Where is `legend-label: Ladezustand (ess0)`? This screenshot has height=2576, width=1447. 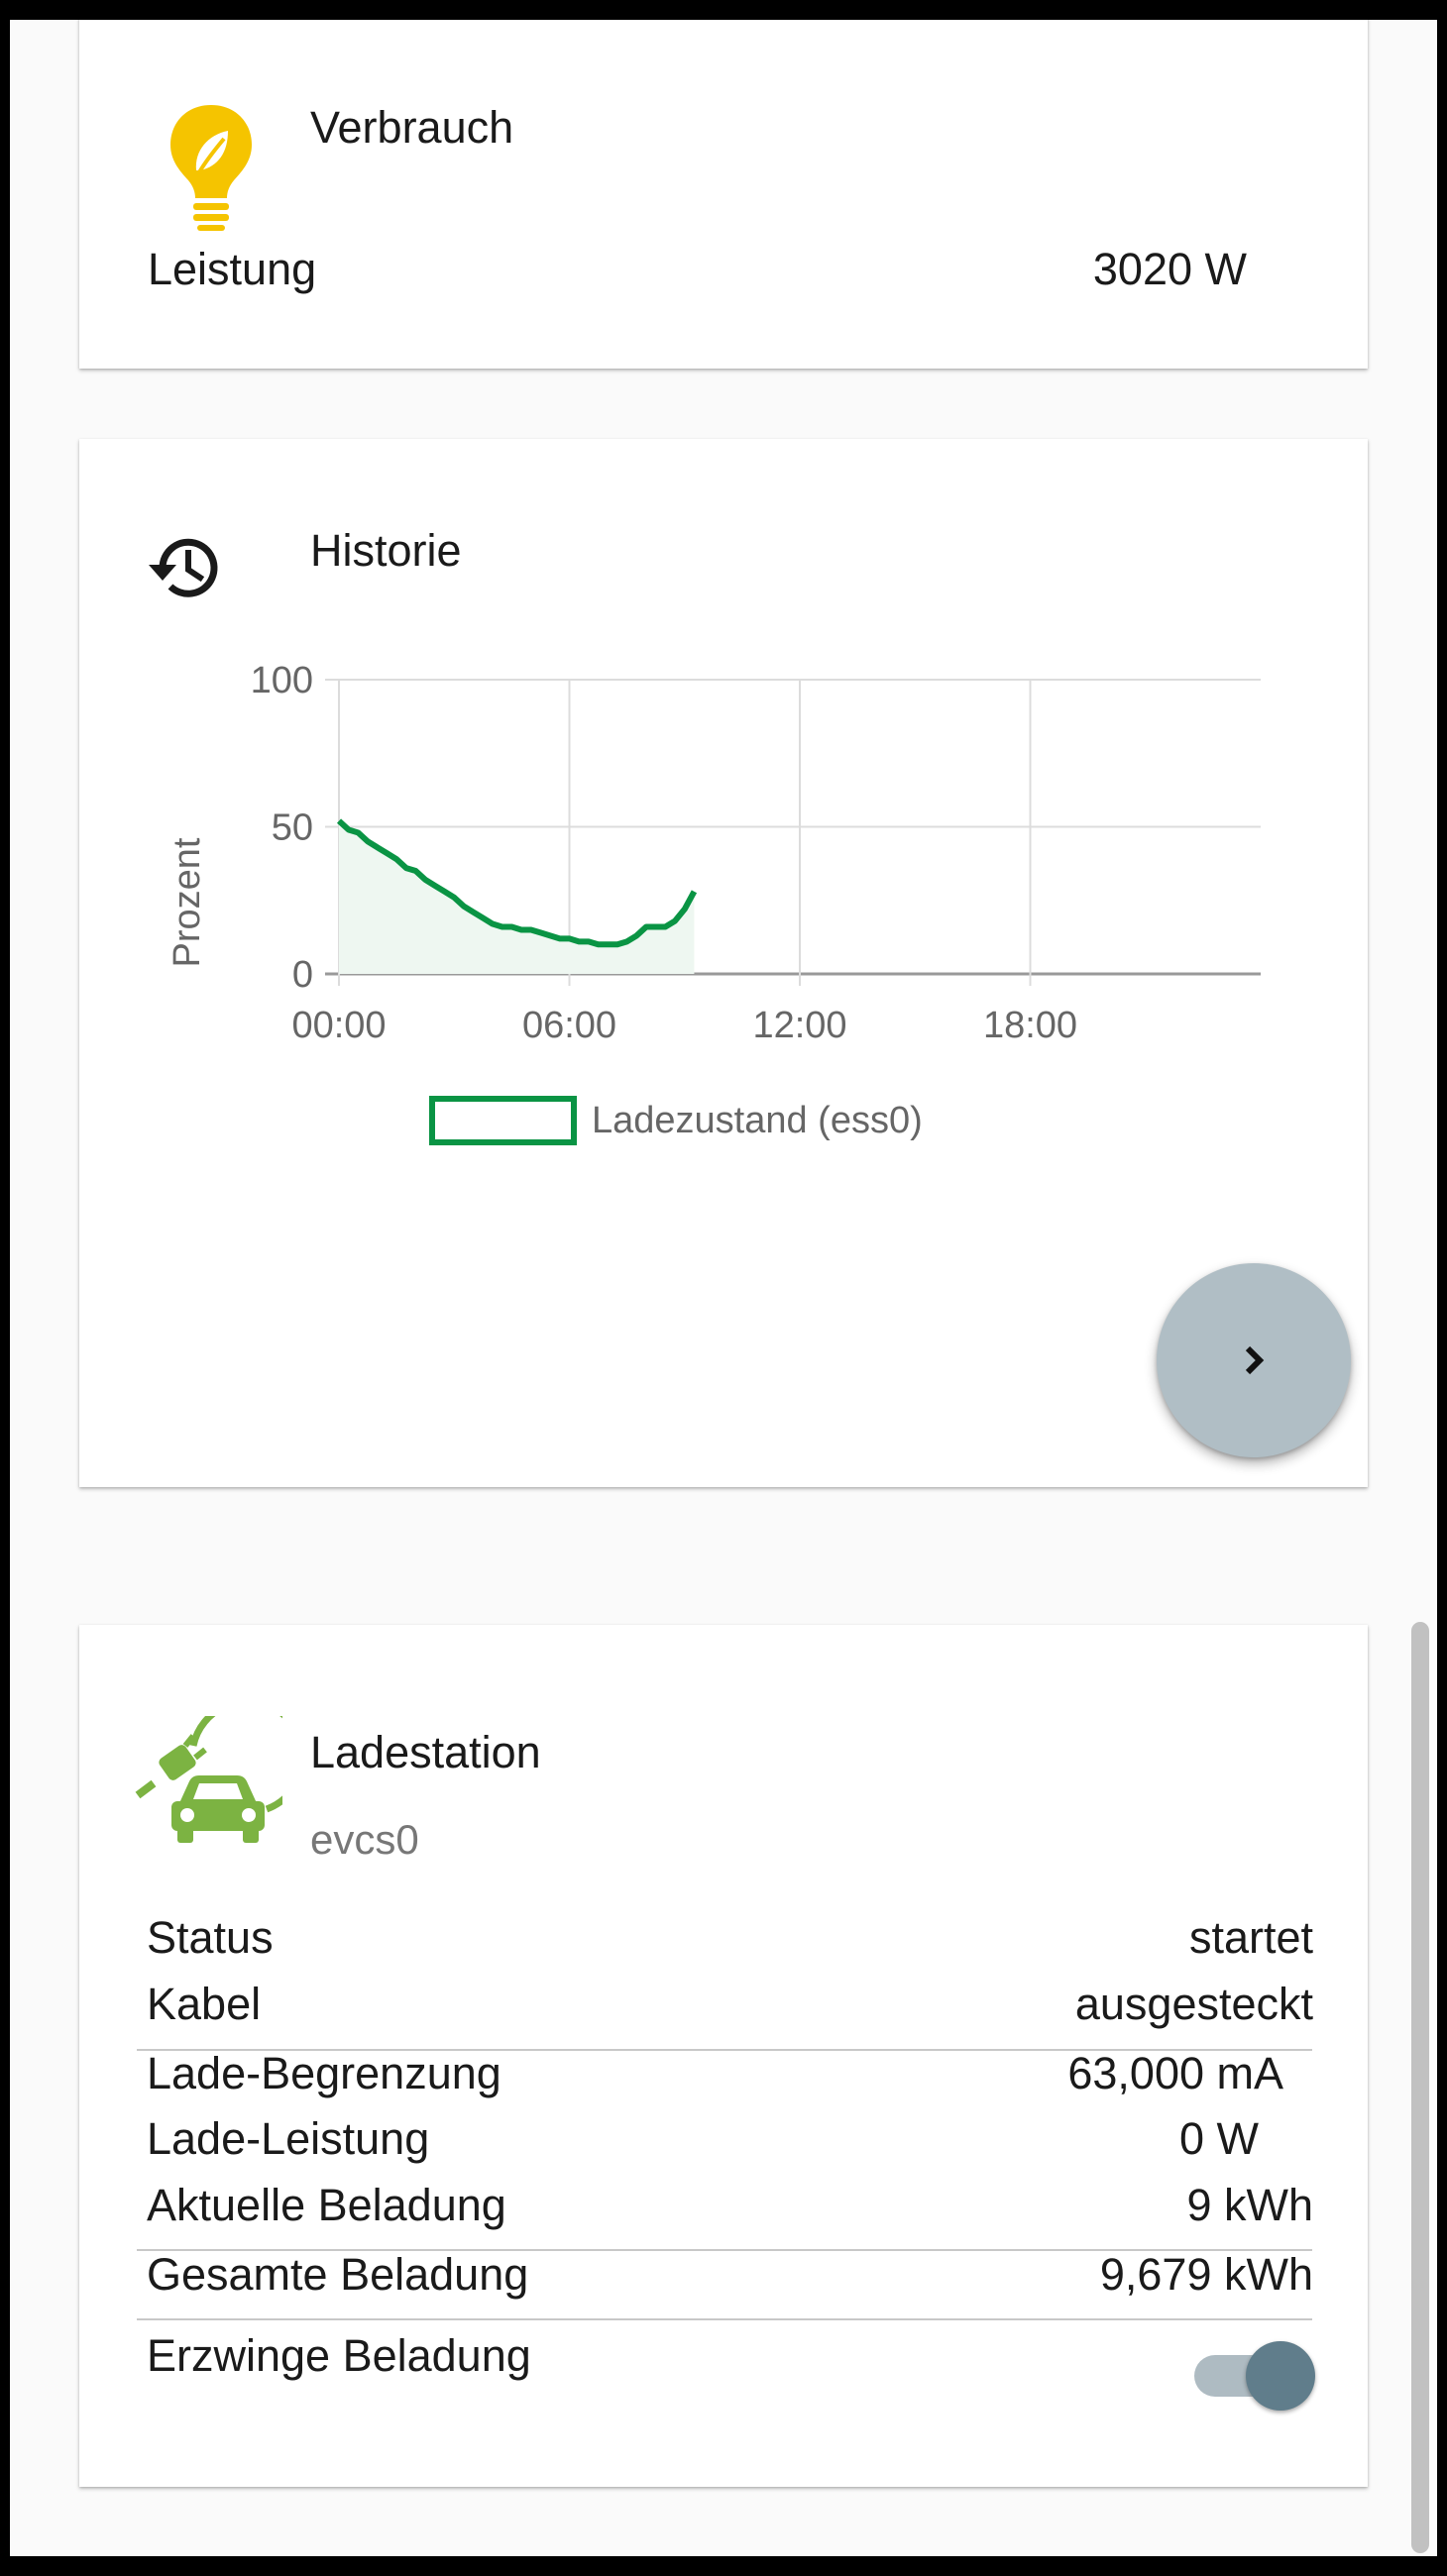
legend-label: Ladezustand (ess0) is located at coordinates (757, 1120).